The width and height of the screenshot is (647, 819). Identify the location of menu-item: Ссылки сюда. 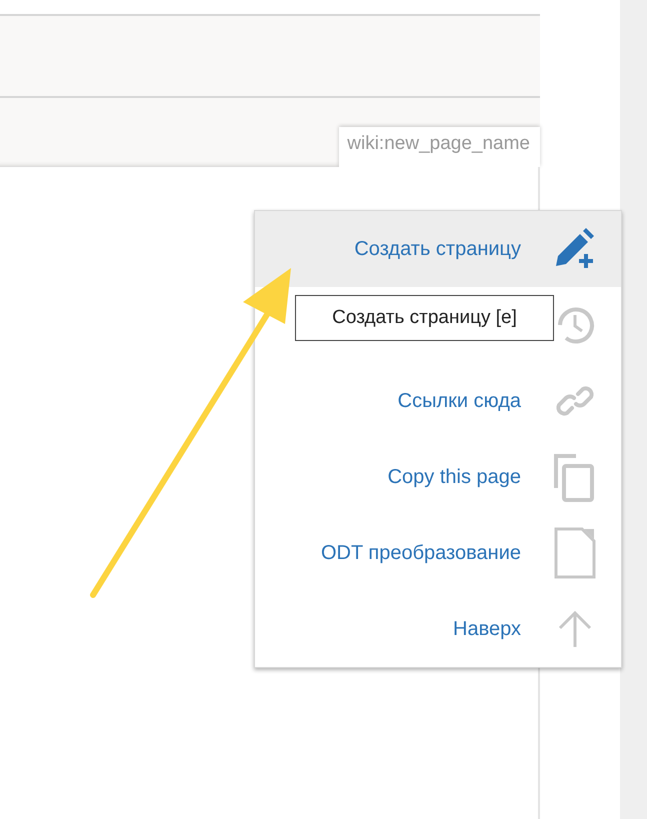
(438, 401).